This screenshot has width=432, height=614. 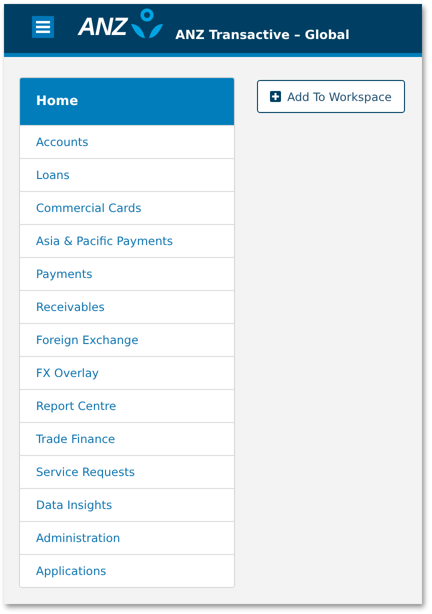 I want to click on sidebar-item: Data Insights, so click(x=127, y=504).